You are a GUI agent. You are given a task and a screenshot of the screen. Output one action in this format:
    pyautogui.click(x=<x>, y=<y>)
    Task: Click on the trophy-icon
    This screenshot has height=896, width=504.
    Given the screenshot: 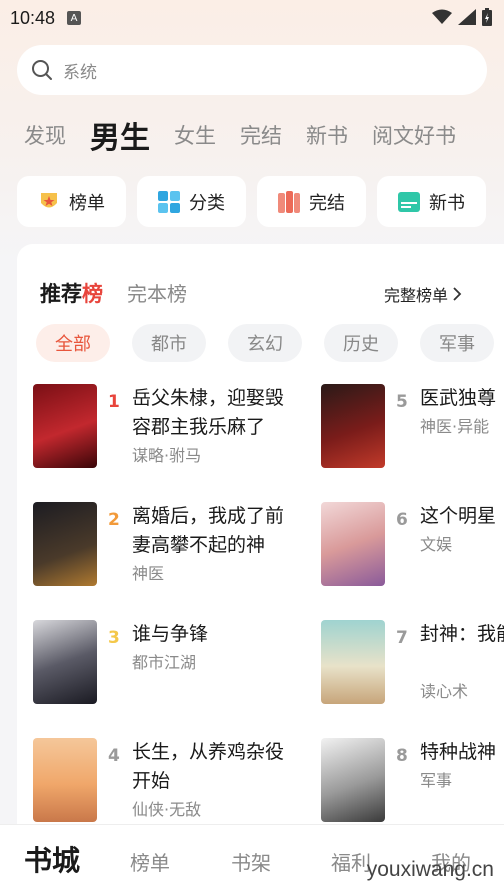 What is the action you would take?
    pyautogui.click(x=49, y=199)
    